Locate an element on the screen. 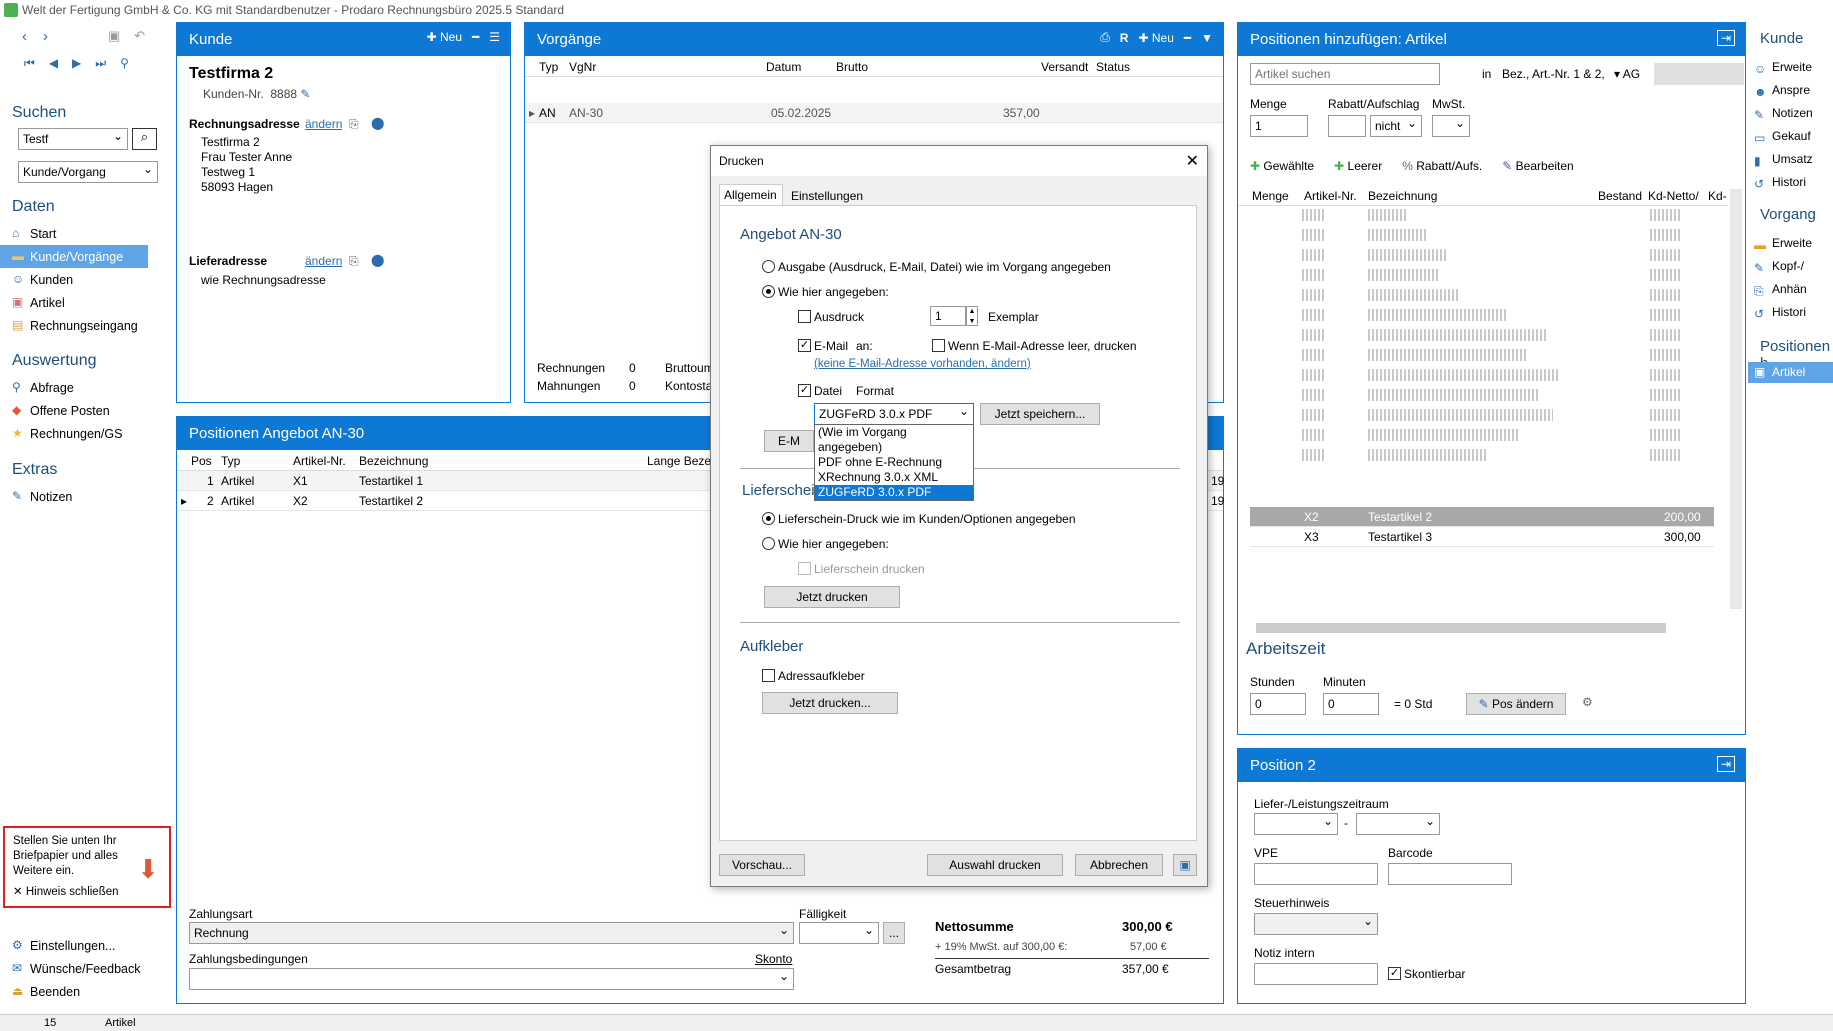  adressaufkleber-checkbox is located at coordinates (768, 675).